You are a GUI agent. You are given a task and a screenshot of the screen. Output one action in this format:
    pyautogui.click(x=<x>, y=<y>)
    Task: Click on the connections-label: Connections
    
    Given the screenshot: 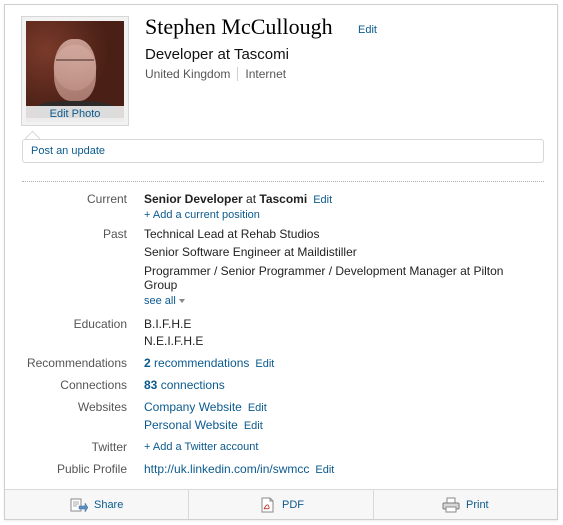 What is the action you would take?
    pyautogui.click(x=93, y=385)
    